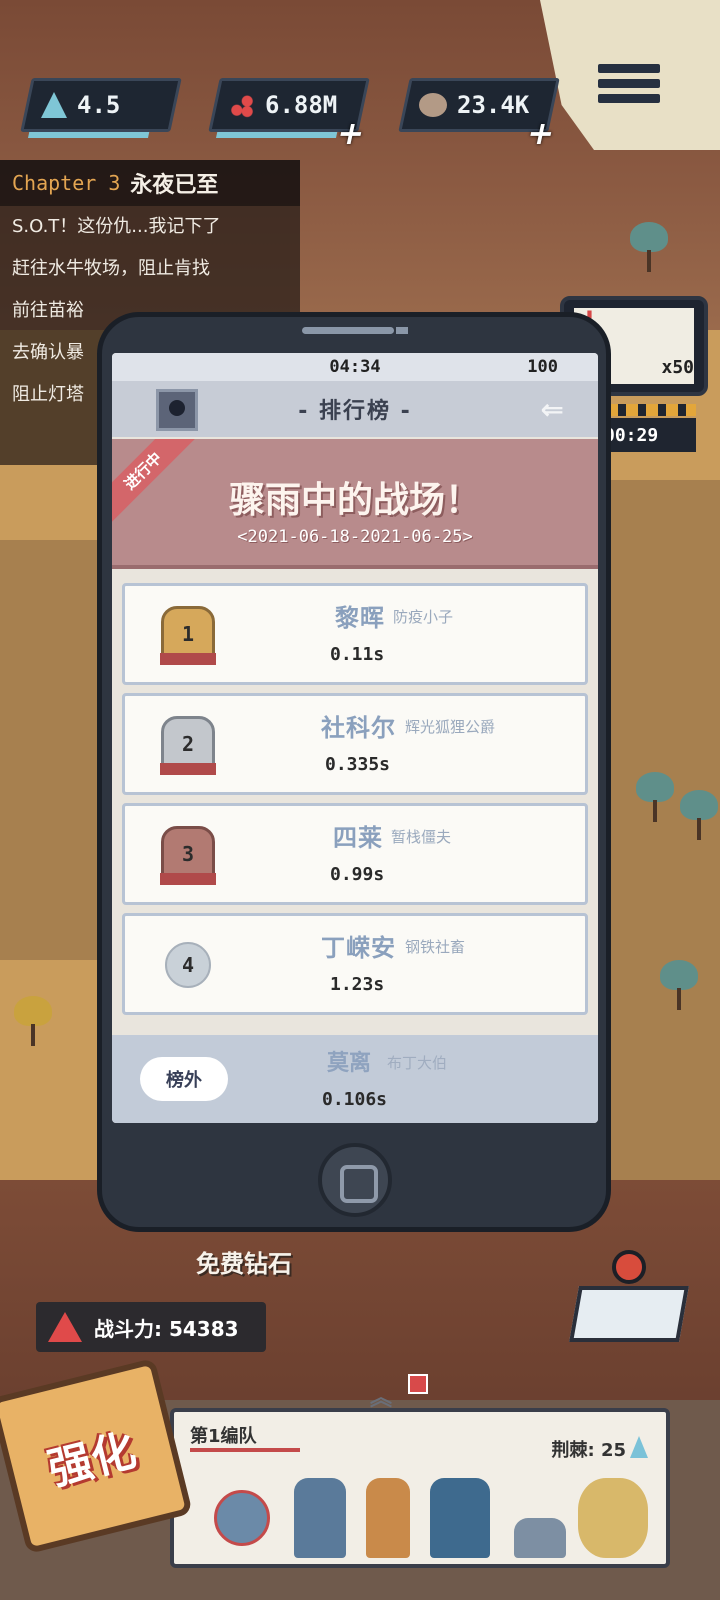 This screenshot has width=720, height=1600. Describe the element at coordinates (420, 1488) in the screenshot. I see `team-panel: 第1编队 荆棘: 25` at that location.